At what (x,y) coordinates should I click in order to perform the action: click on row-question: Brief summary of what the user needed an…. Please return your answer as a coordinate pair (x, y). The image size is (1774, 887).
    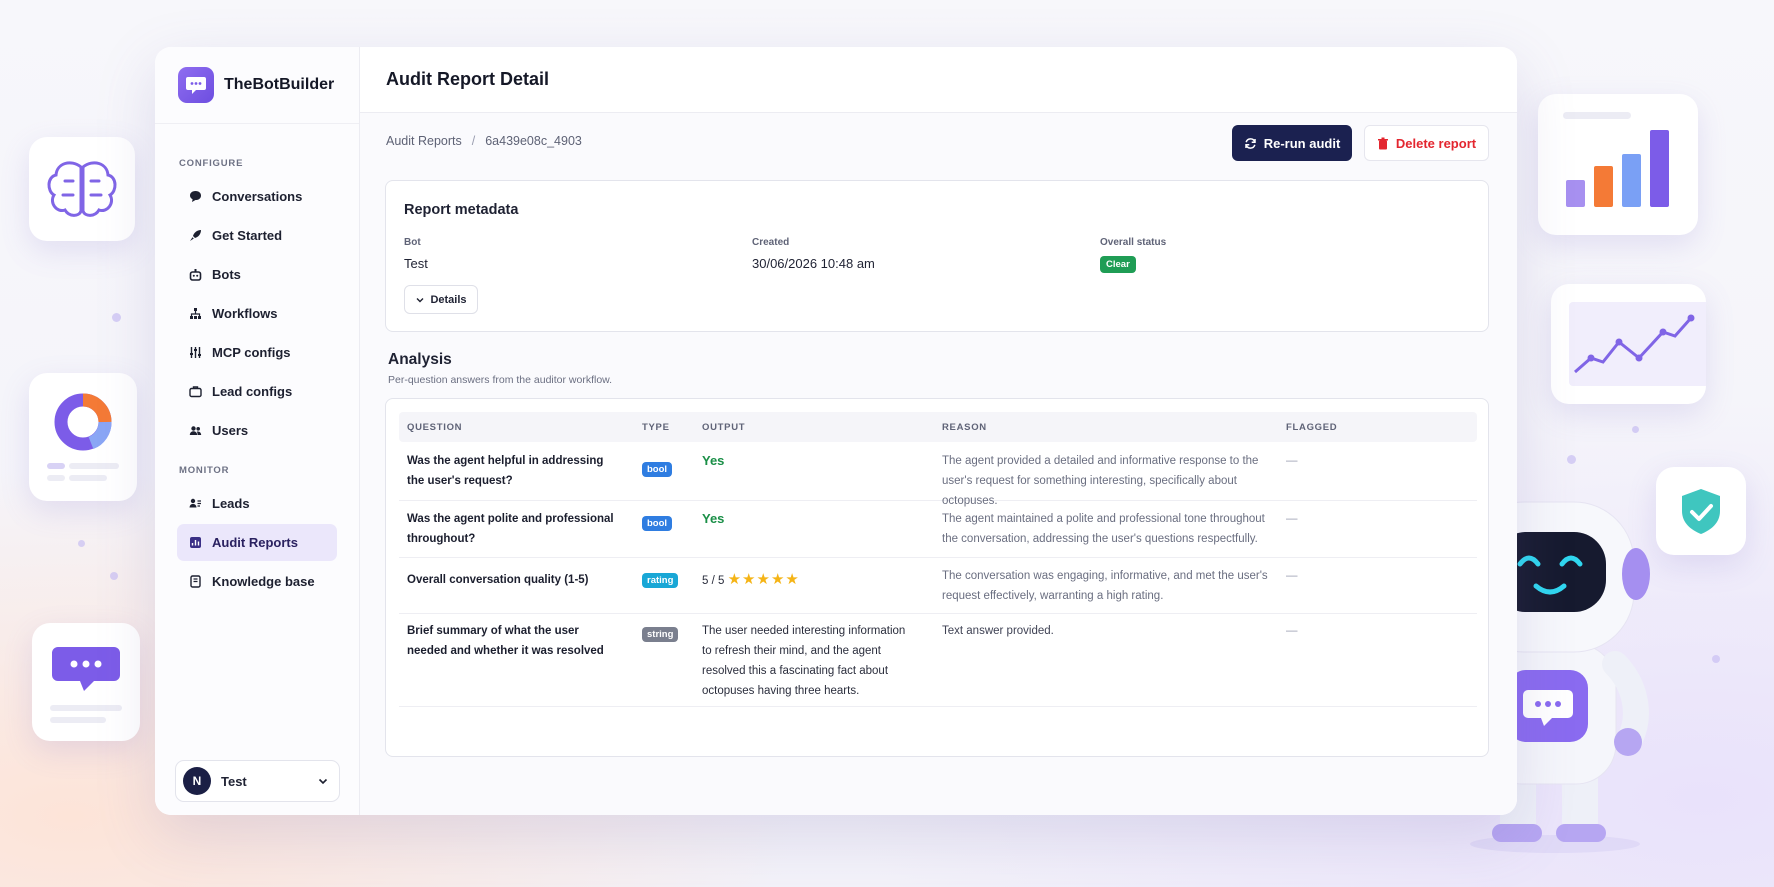
    Looking at the image, I should click on (505, 641).